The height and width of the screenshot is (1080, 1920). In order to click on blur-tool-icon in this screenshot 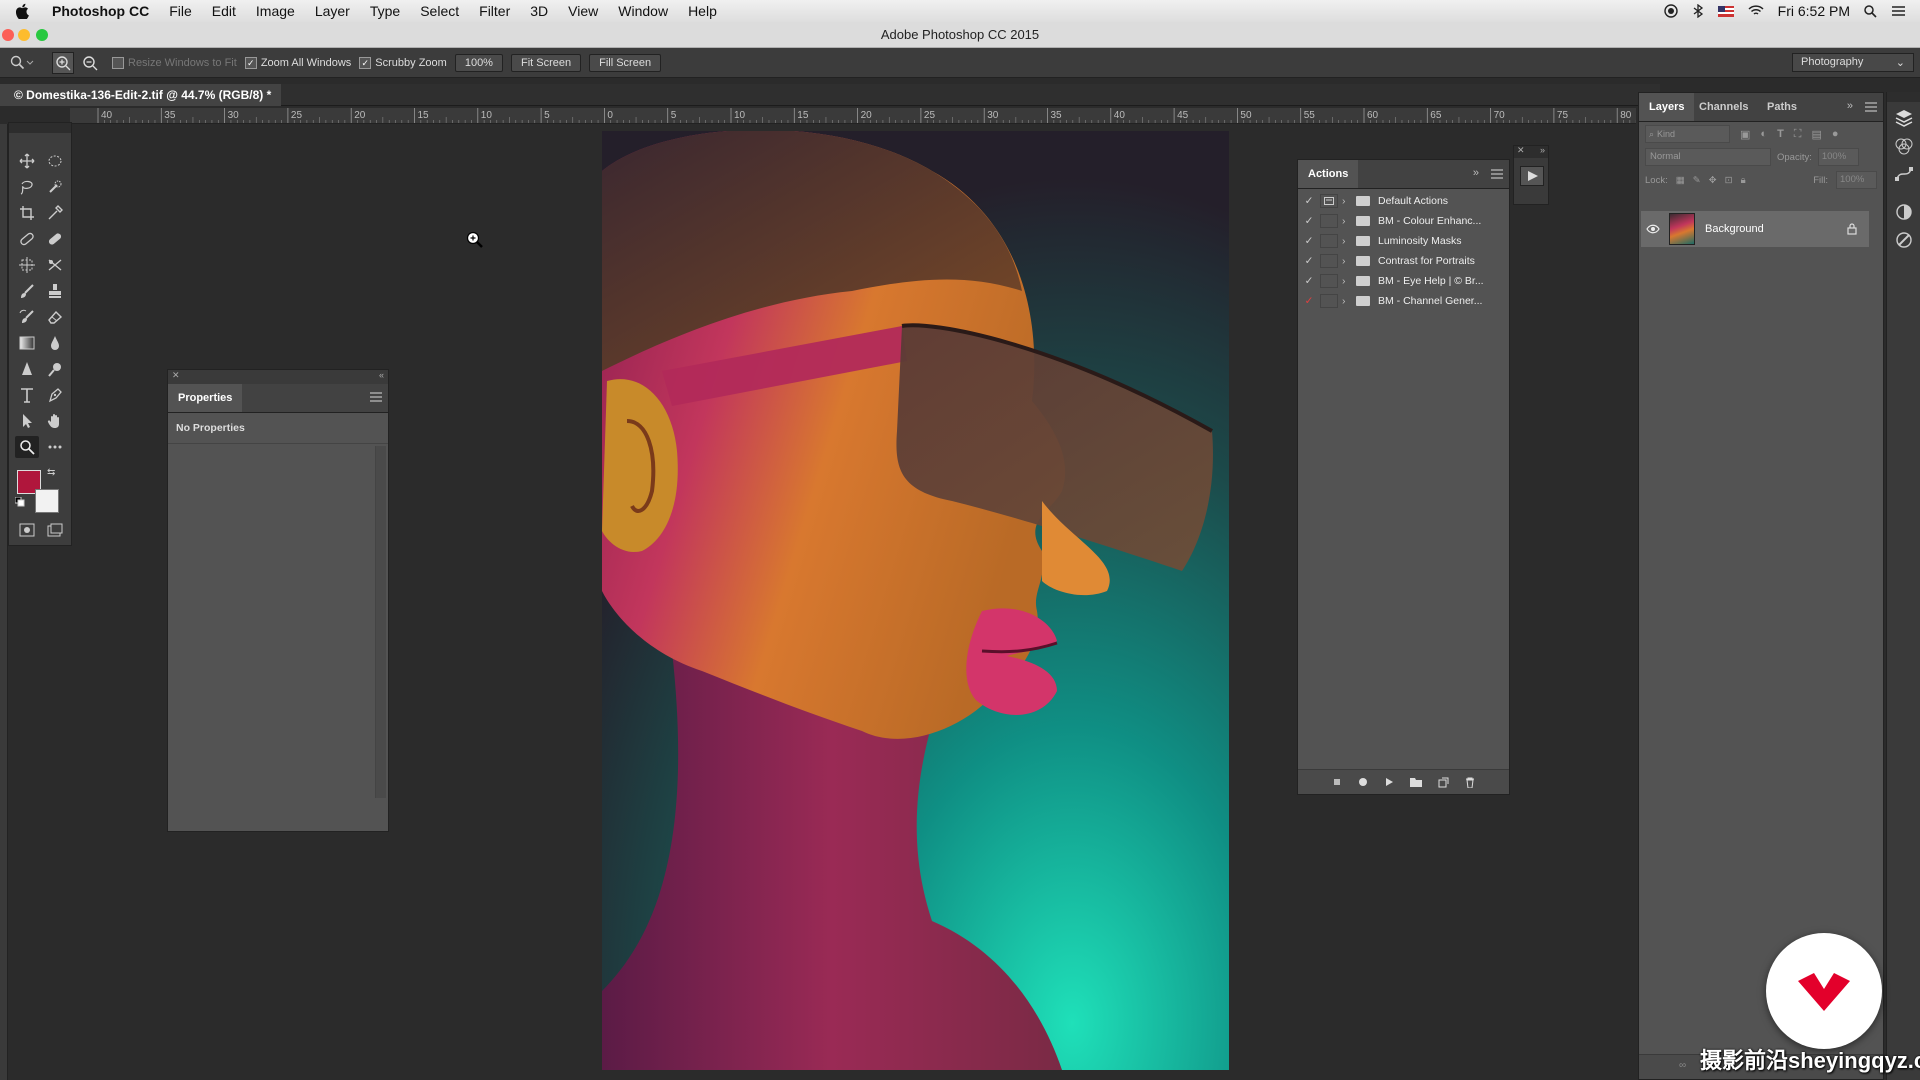, I will do `click(55, 343)`.